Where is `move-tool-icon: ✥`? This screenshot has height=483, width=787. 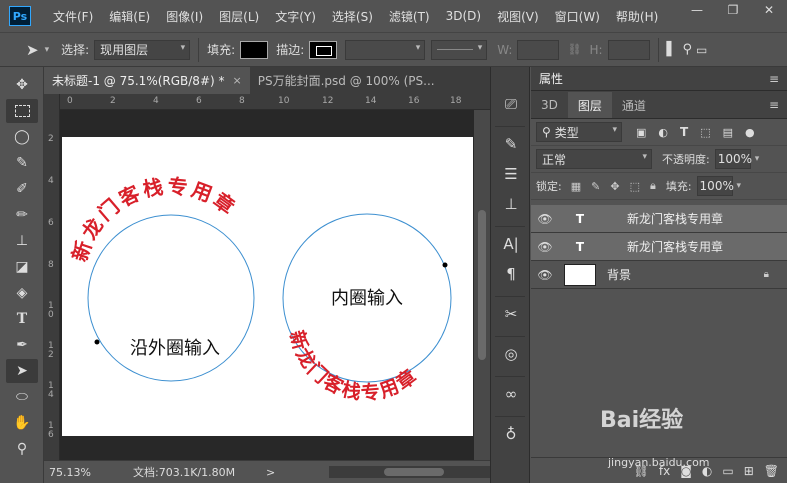
move-tool-icon: ✥ is located at coordinates (22, 85).